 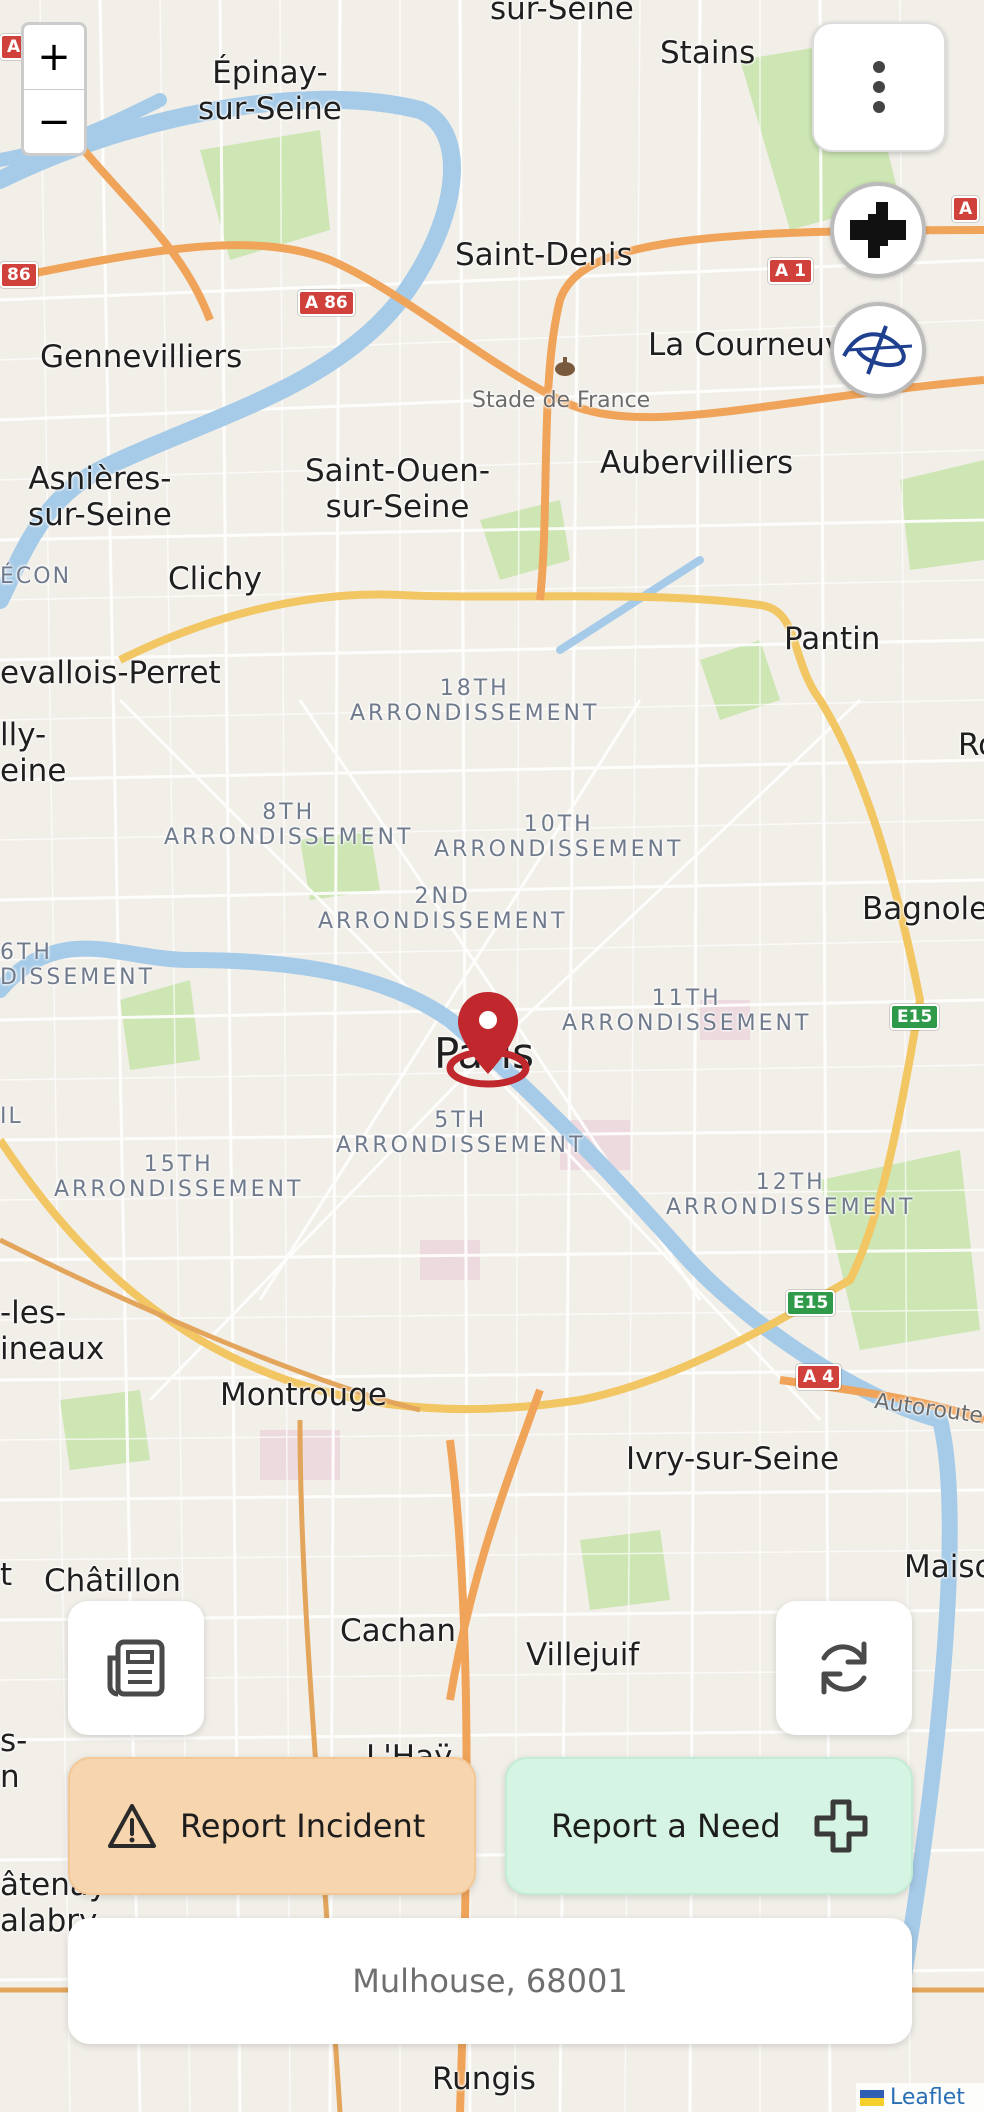 What do you see at coordinates (562, 13) in the screenshot?
I see `town-label: sur-Seine` at bounding box center [562, 13].